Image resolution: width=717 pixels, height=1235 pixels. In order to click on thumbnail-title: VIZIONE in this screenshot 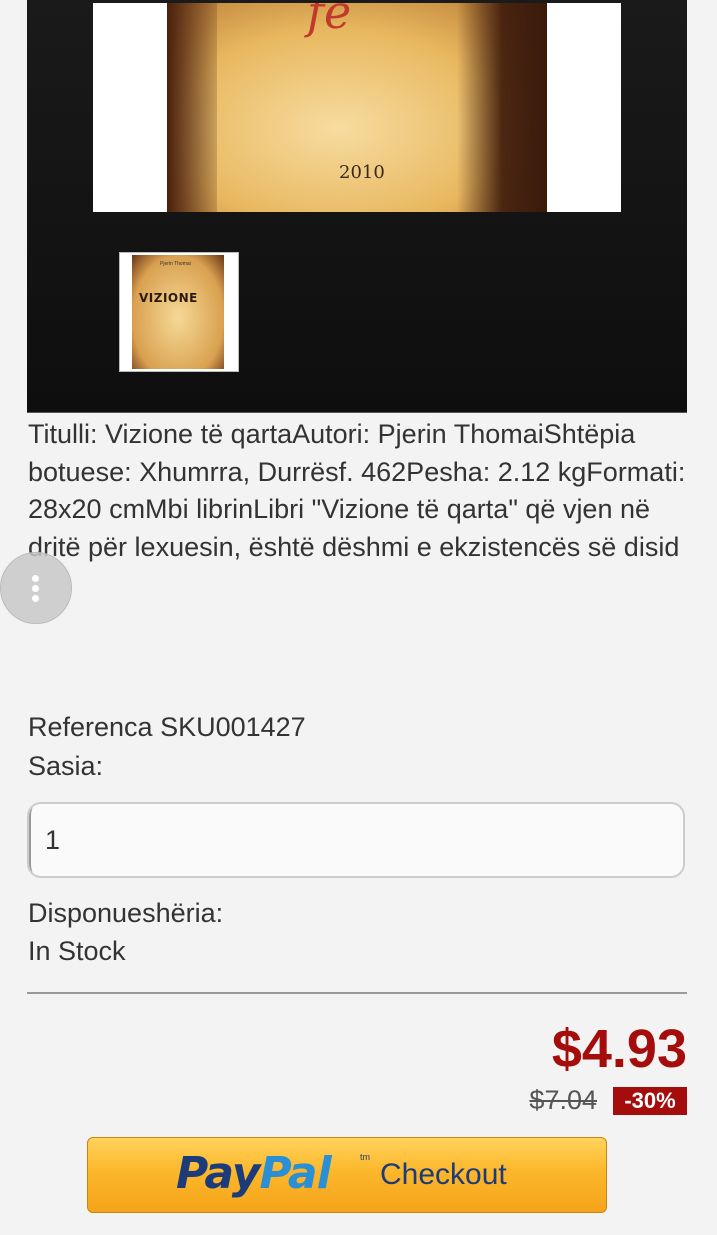, I will do `click(168, 298)`.